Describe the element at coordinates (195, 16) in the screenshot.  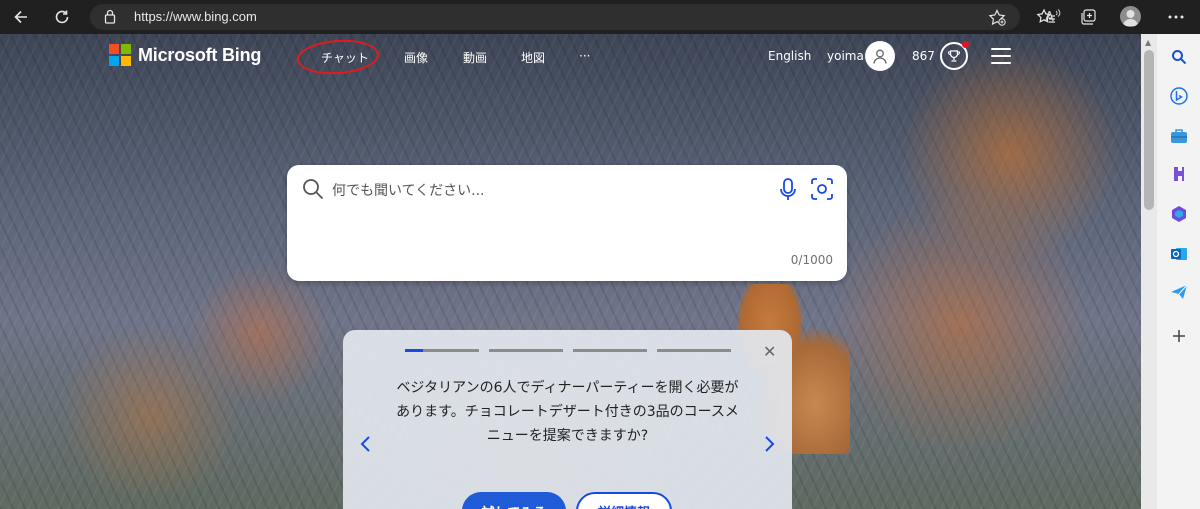
I see `url-text: https://www.bing.com` at that location.